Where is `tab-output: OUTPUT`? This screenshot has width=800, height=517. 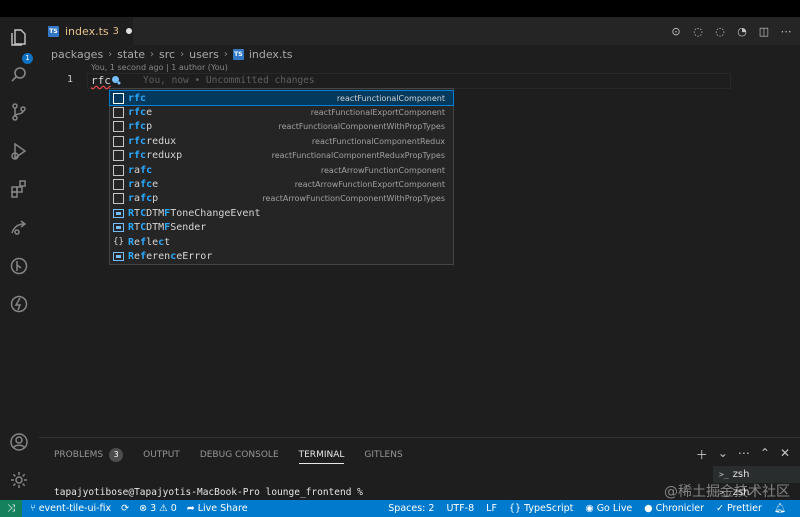
tab-output: OUTPUT is located at coordinates (161, 455).